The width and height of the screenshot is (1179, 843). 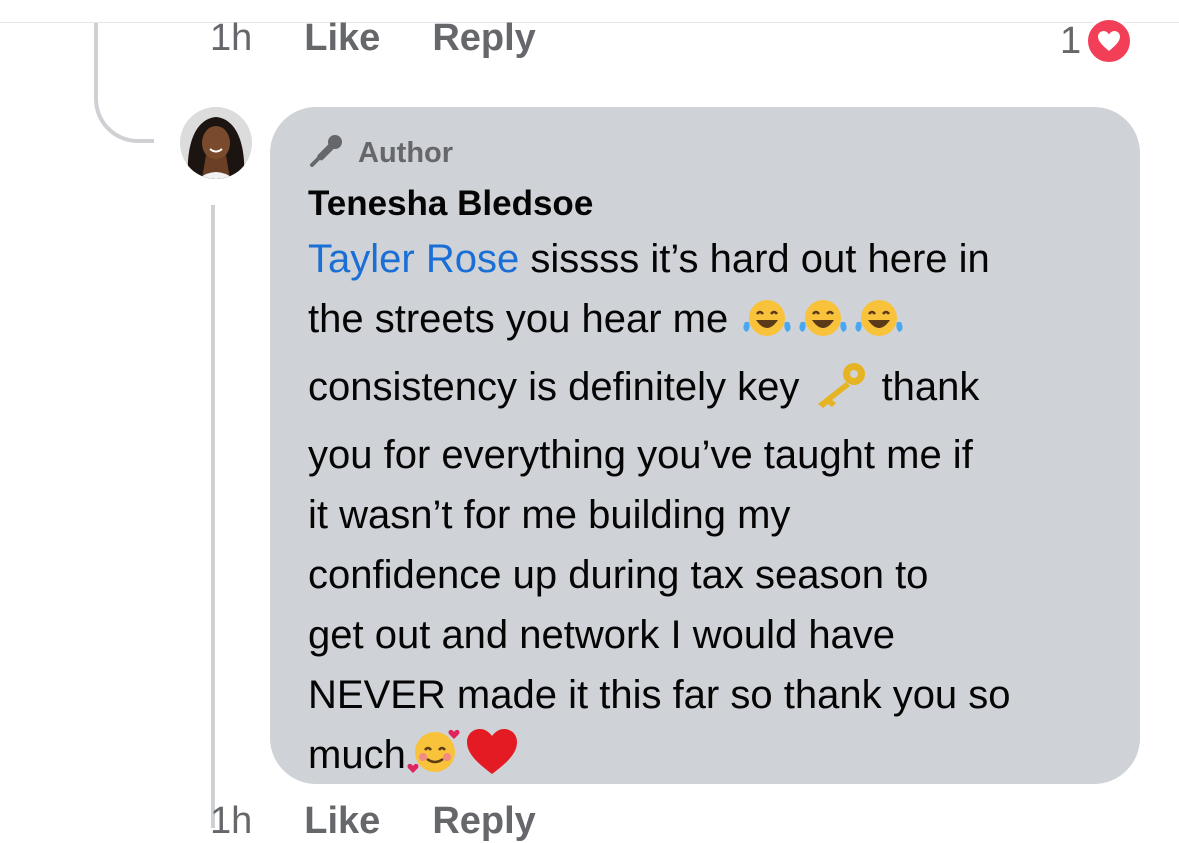 What do you see at coordinates (925, 387) in the screenshot?
I see `text-line: thank` at bounding box center [925, 387].